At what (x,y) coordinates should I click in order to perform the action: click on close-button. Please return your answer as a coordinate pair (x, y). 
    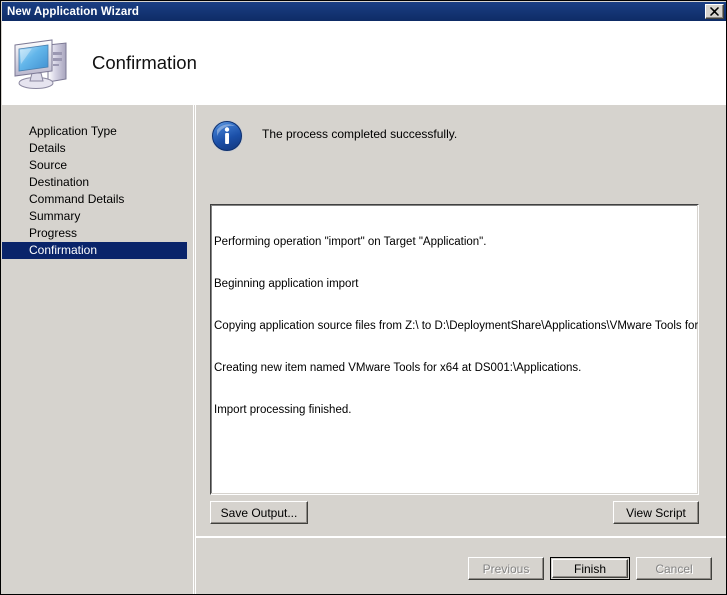
    Looking at the image, I should click on (714, 11).